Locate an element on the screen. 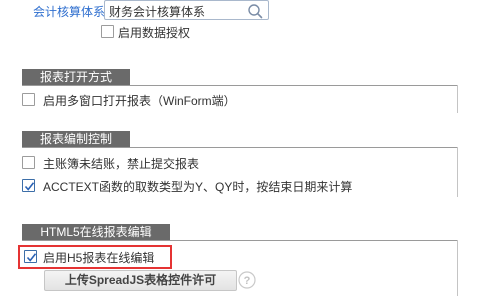 Image resolution: width=480 pixels, height=300 pixels. search-icon is located at coordinates (255, 11).